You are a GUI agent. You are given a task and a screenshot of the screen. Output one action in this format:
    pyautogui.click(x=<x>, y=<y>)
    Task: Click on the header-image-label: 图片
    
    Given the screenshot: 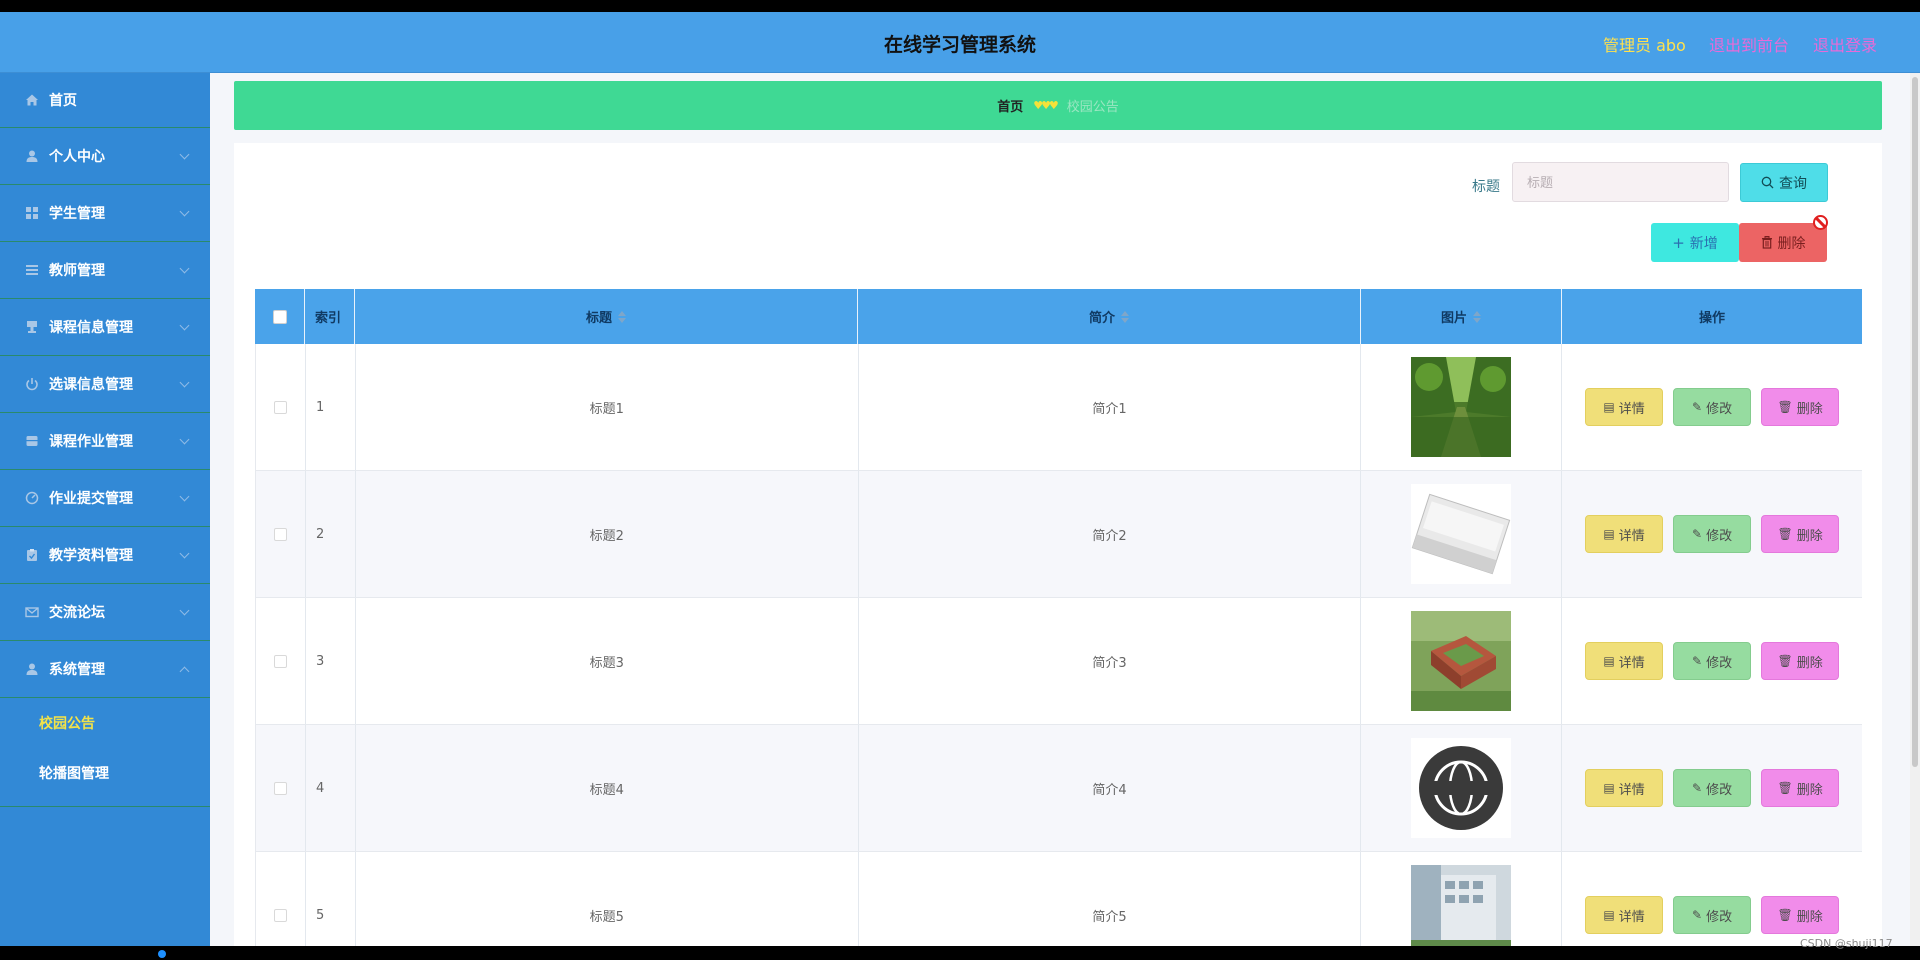 What is the action you would take?
    pyautogui.click(x=1453, y=318)
    